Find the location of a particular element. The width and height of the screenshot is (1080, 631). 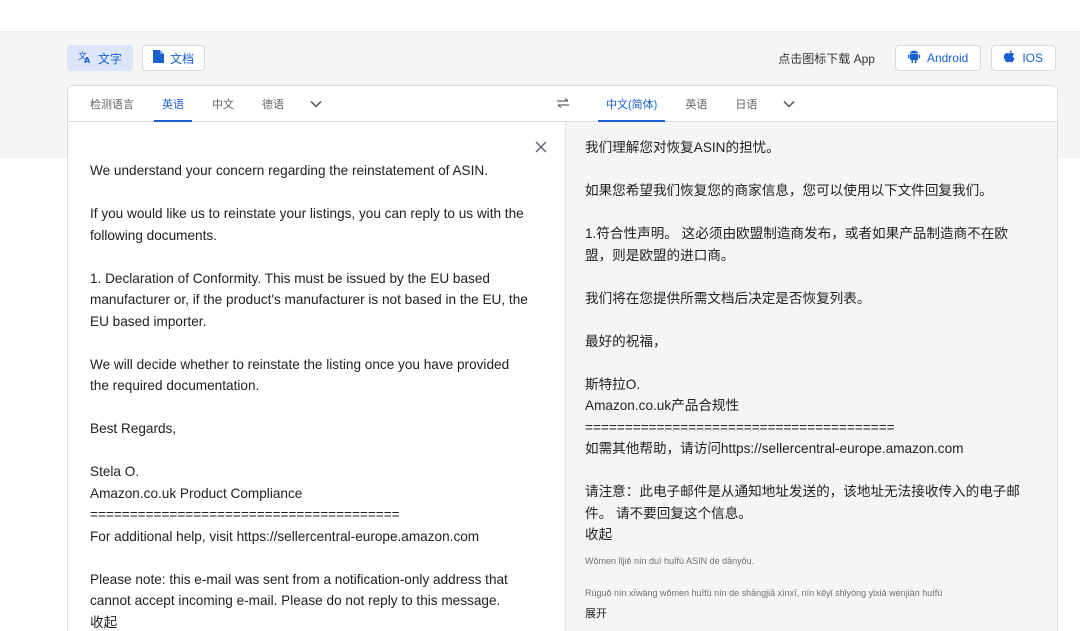

source-language-dropdown is located at coordinates (316, 104).